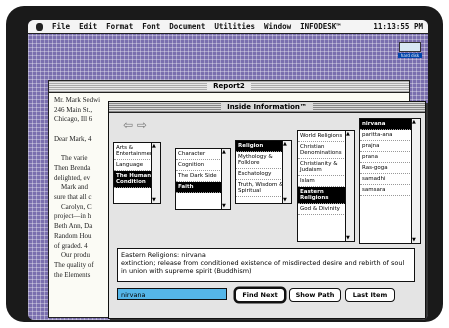  I want to click on letter-line: Beth Ann, Da, so click(73, 226).